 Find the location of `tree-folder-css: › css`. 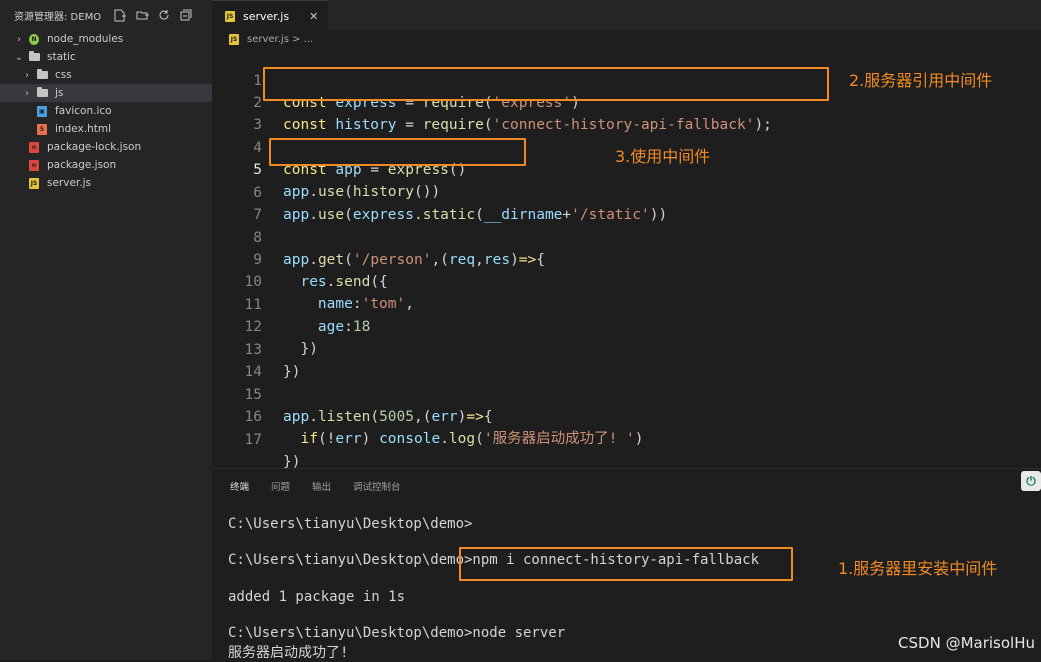

tree-folder-css: › css is located at coordinates (106, 75).